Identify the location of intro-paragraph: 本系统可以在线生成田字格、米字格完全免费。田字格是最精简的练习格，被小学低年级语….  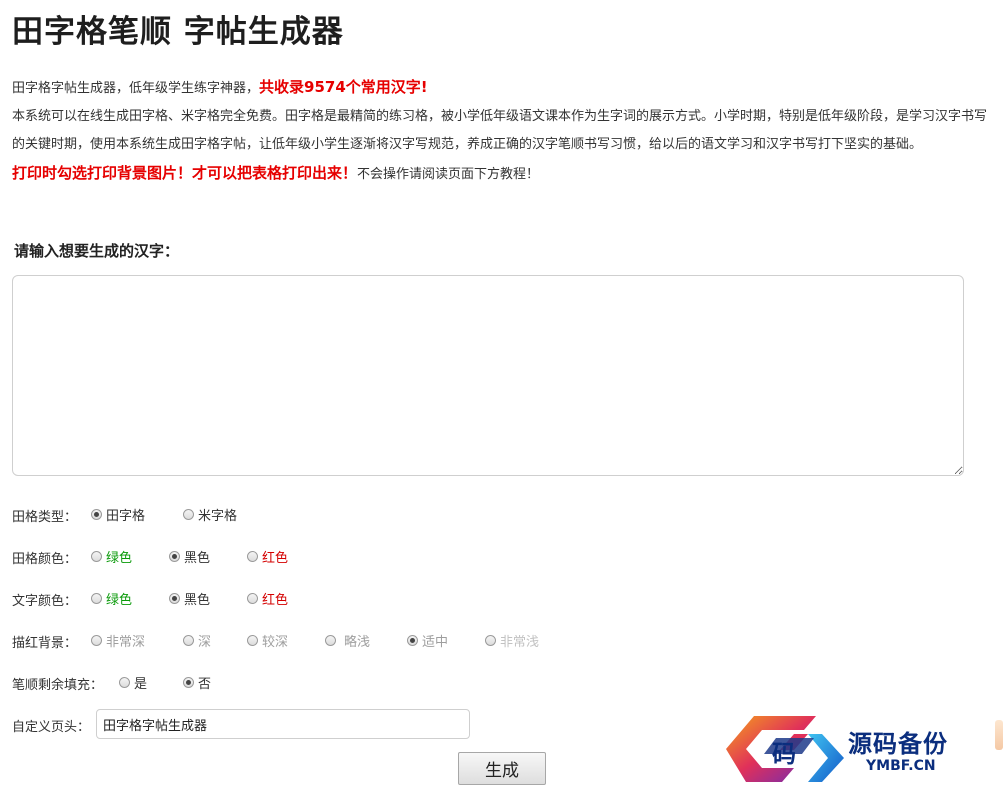
(500, 130).